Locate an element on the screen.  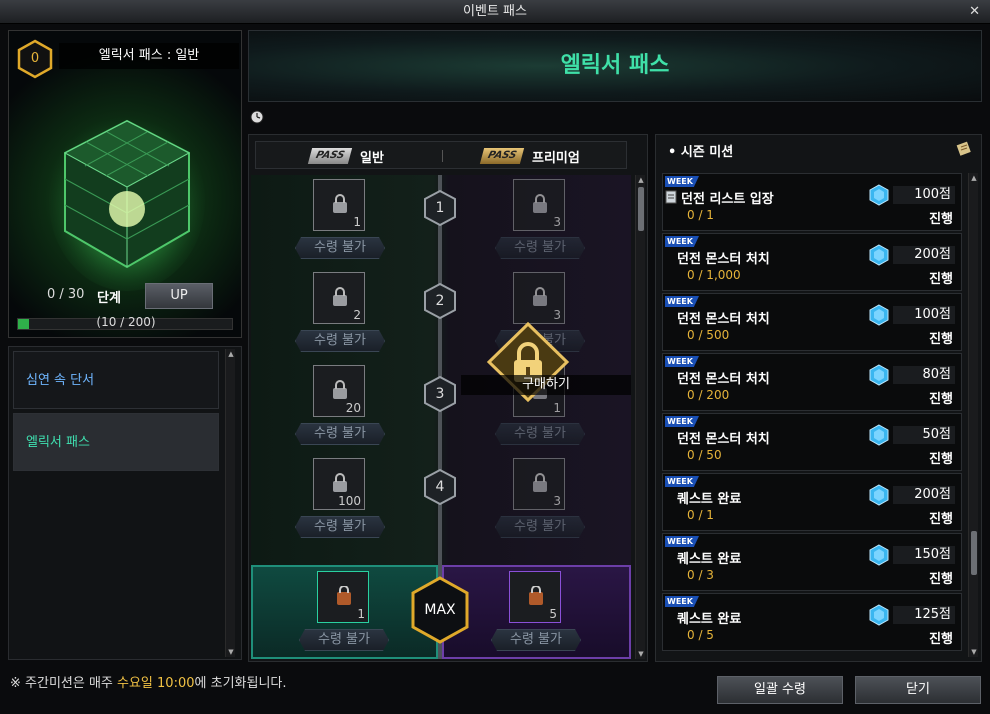
mission-points: 150점 is located at coordinates (924, 555).